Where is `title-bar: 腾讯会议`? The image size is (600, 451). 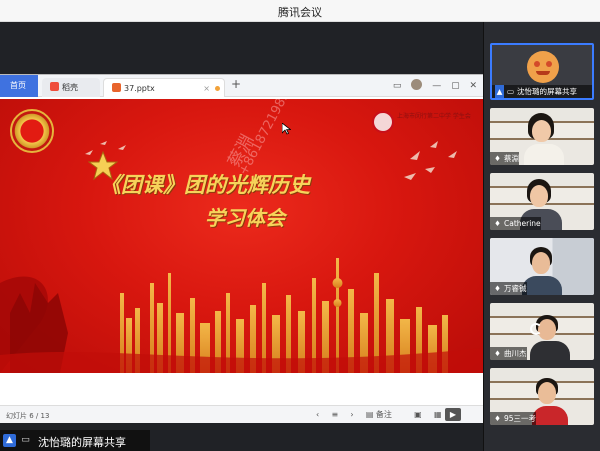
title-bar: 腾讯会议 is located at coordinates (300, 11).